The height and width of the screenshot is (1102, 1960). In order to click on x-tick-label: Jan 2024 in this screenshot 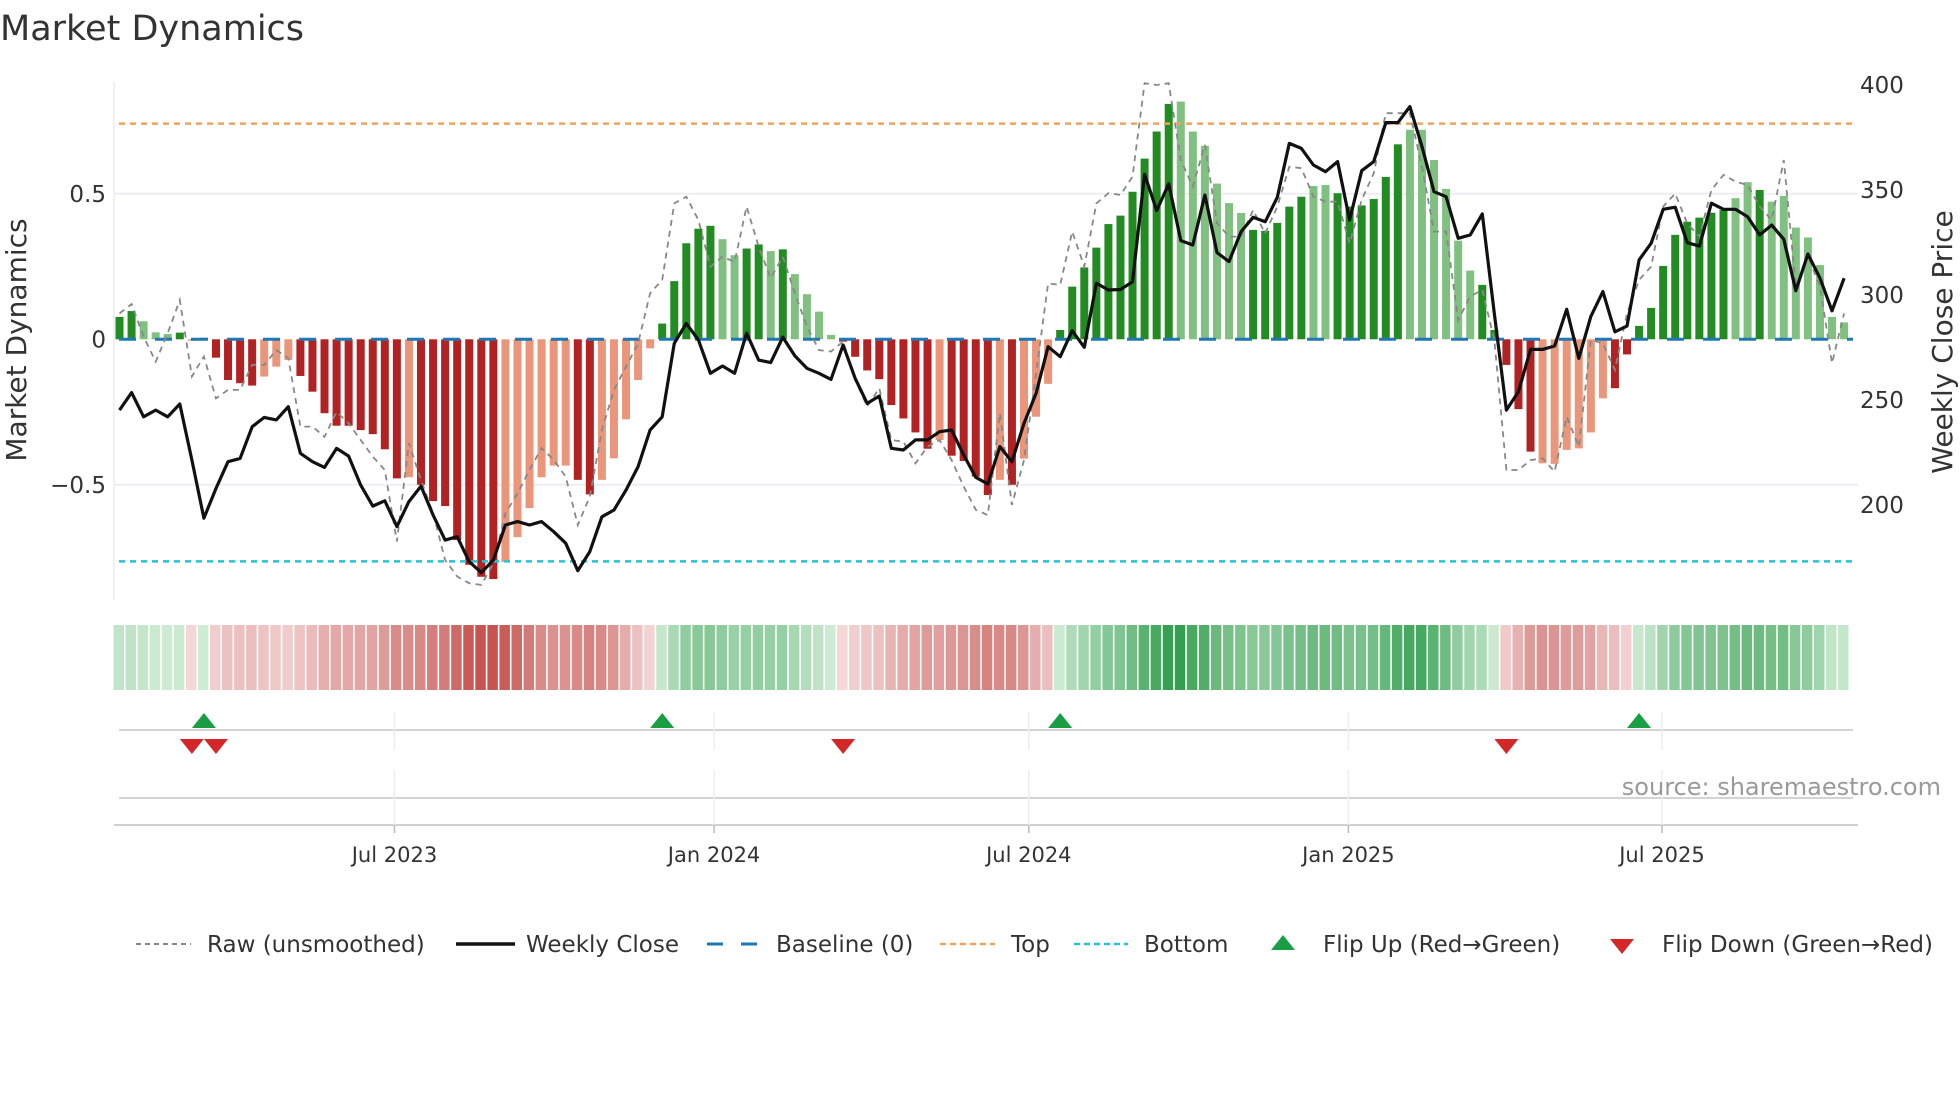, I will do `click(713, 855)`.